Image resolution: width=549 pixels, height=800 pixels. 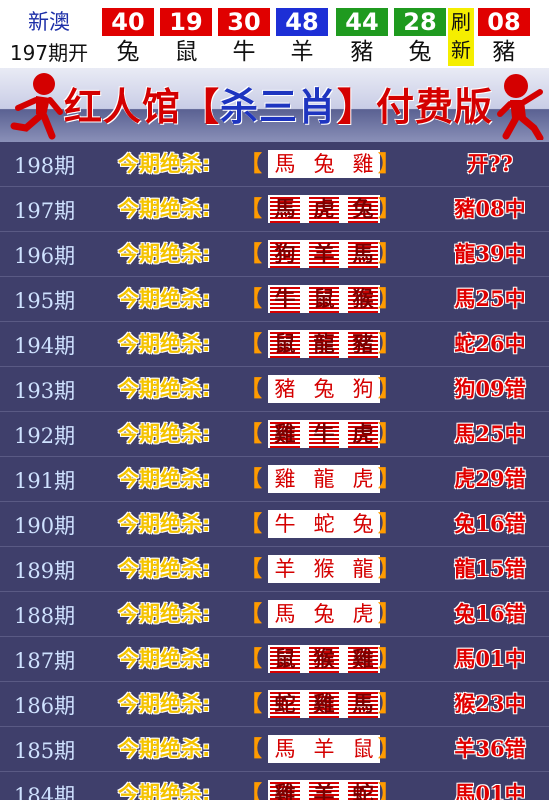 What do you see at coordinates (363, 749) in the screenshot?
I see `zodiac-pick: 鼠` at bounding box center [363, 749].